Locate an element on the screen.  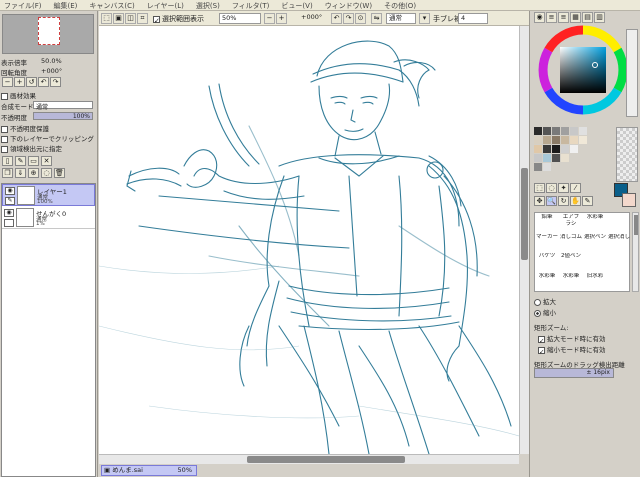
tool-scrollbar is located at coordinates (635, 252).